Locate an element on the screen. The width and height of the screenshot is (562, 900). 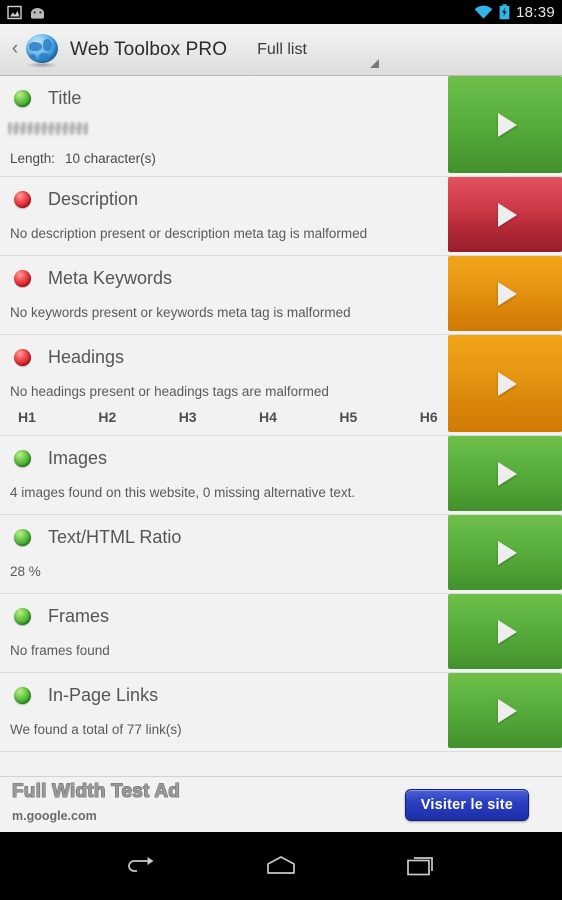
heading-level-label: H4 is located at coordinates (268, 417).